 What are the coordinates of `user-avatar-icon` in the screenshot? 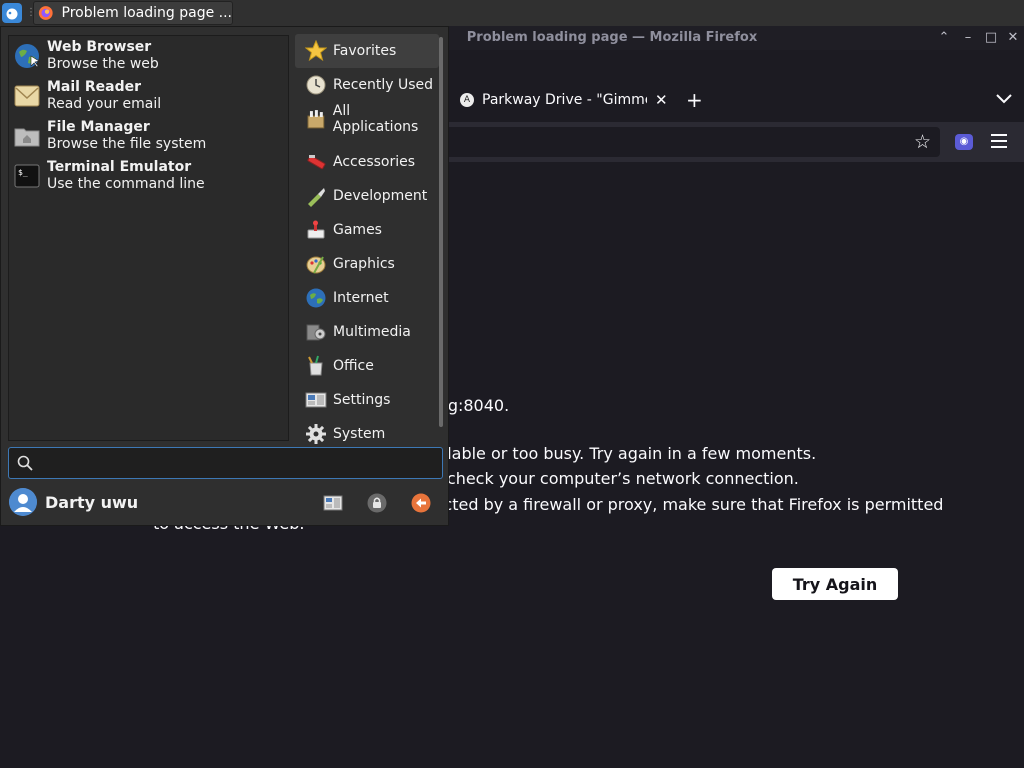 It's located at (23, 502).